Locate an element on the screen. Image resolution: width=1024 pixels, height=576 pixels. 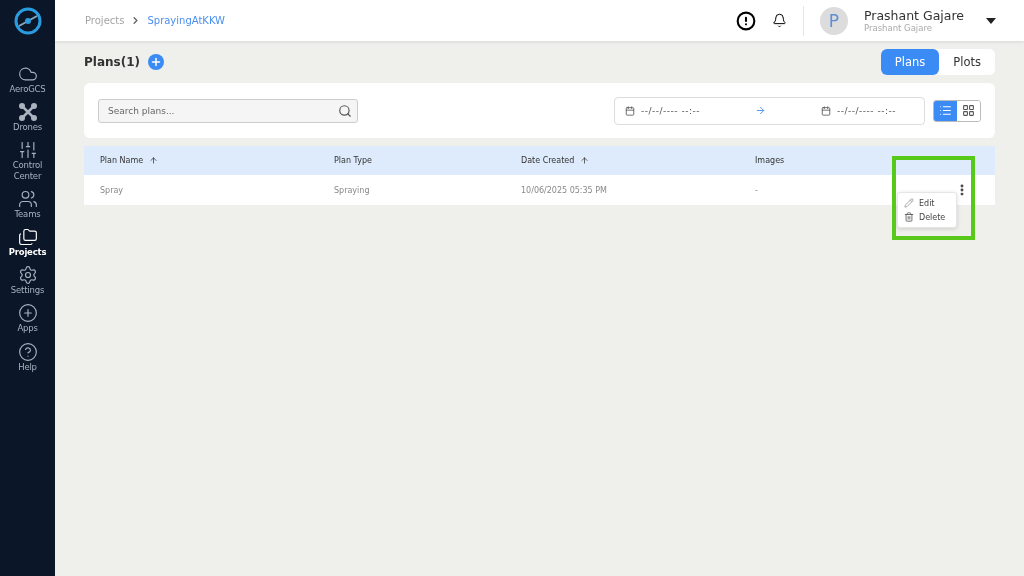
sliders-icon is located at coordinates (27, 150).